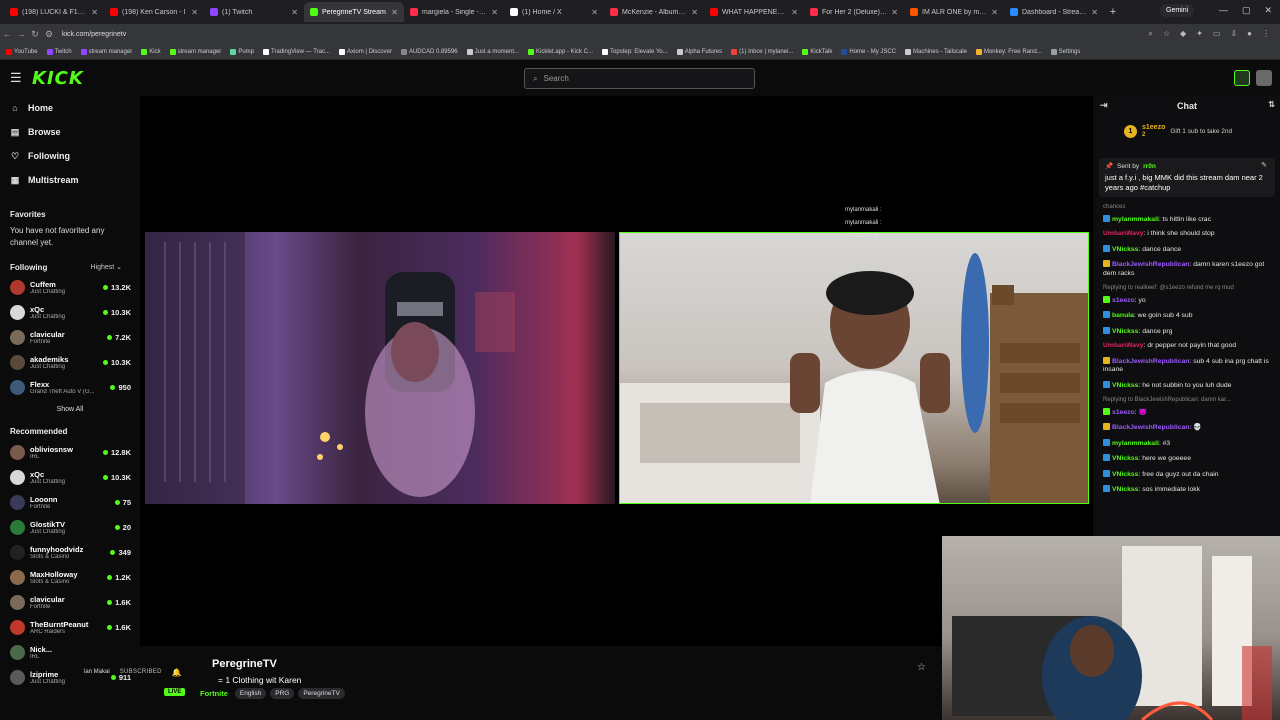  Describe the element at coordinates (70, 132) in the screenshot. I see `nav-item-browse: ▤ Browse` at that location.